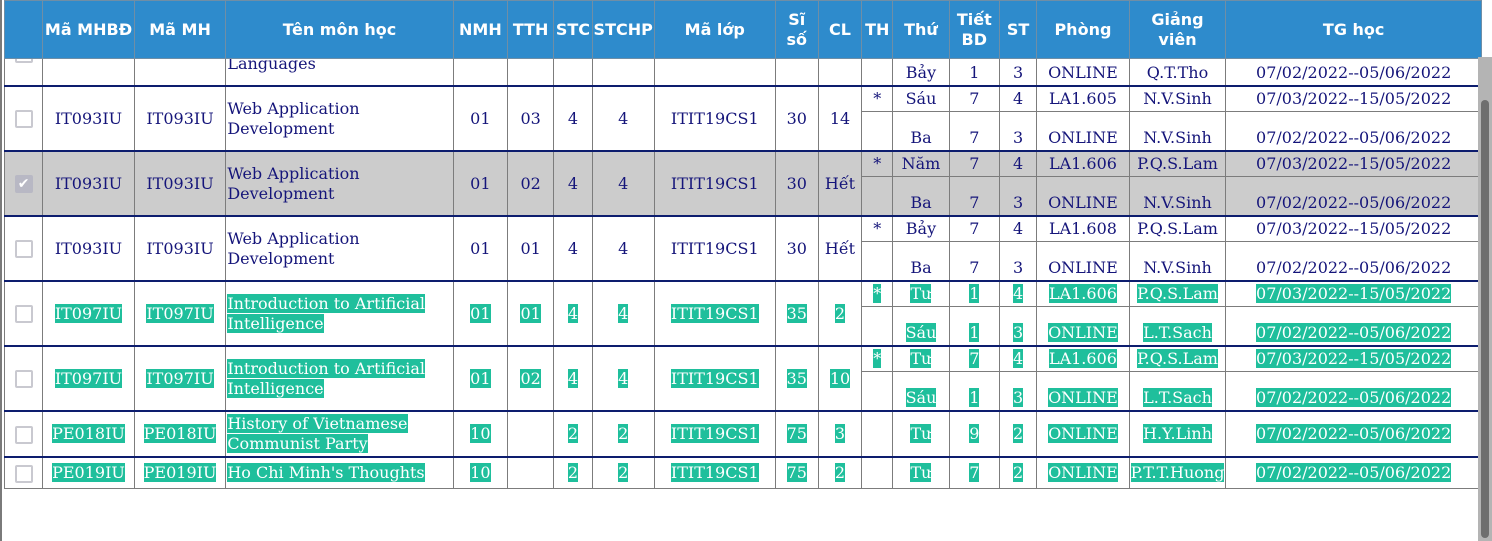 This screenshot has height=541, width=1492. What do you see at coordinates (1177, 267) in the screenshot?
I see `giang-vien-cell-text: N.V.Sinh` at bounding box center [1177, 267].